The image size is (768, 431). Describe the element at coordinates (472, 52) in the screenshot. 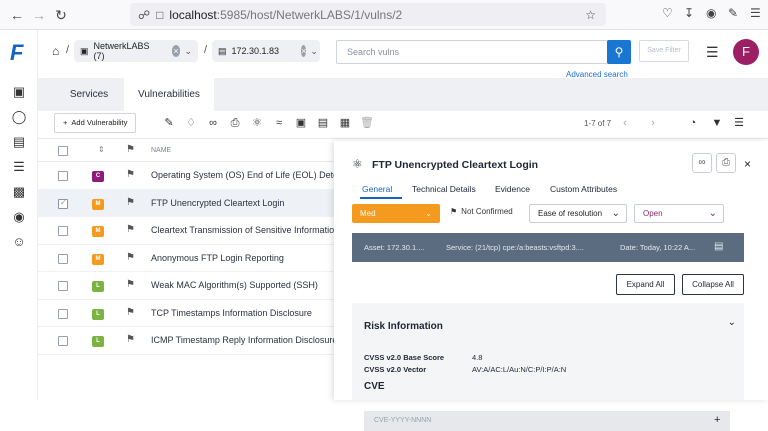

I see `search-input: Search vulns` at that location.